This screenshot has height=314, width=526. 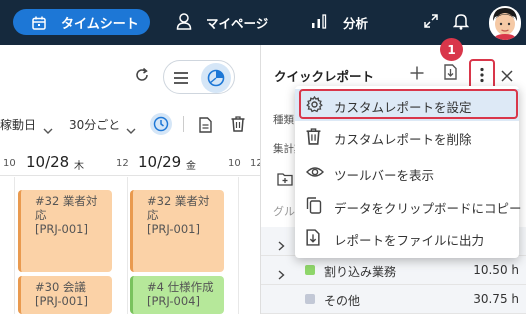 I want to click on menu-item-export-to-file: レポートをファイルに出力, so click(x=407, y=238).